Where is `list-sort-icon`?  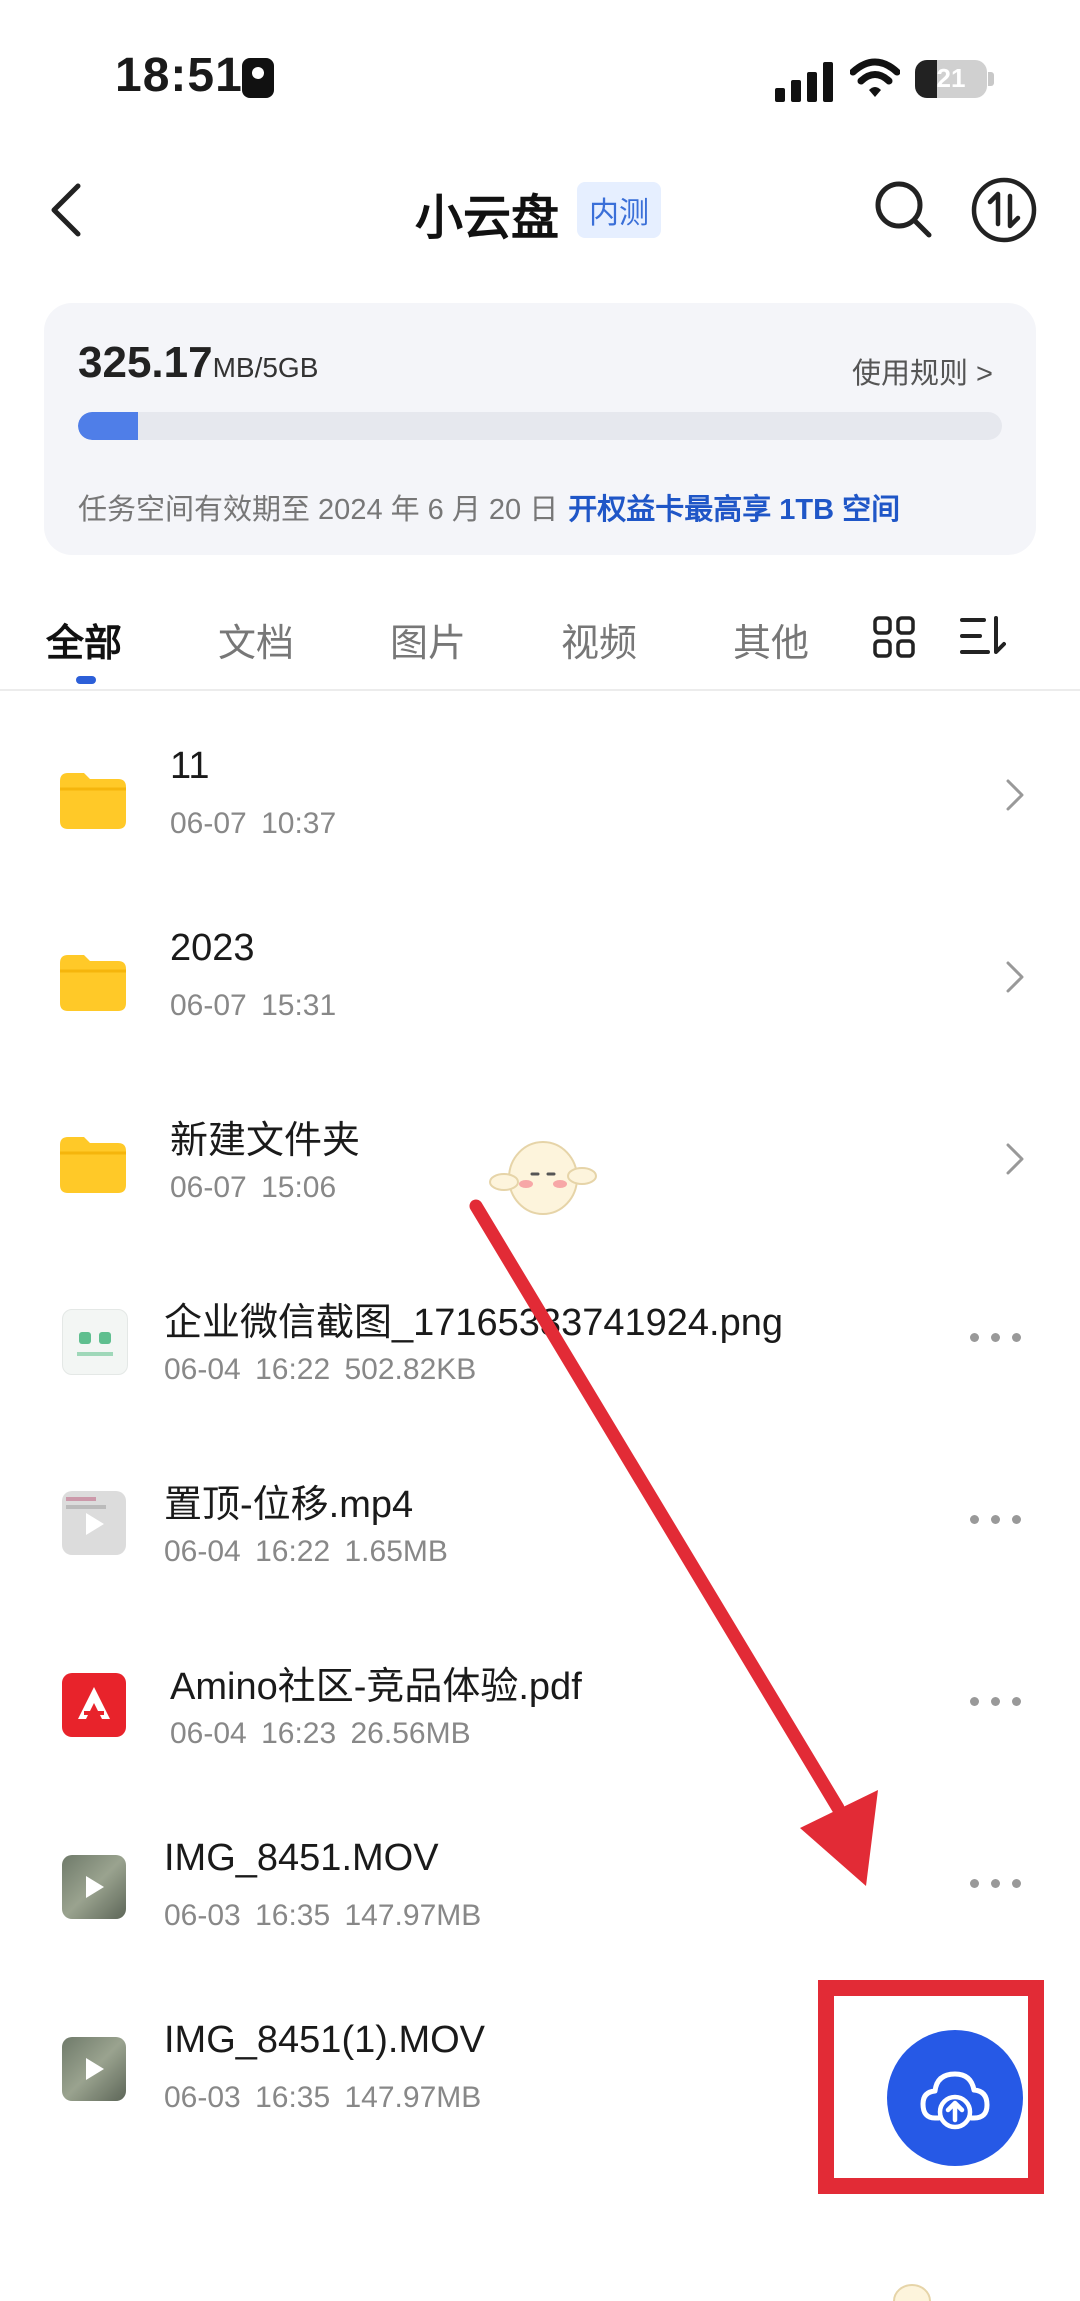 list-sort-icon is located at coordinates (982, 636).